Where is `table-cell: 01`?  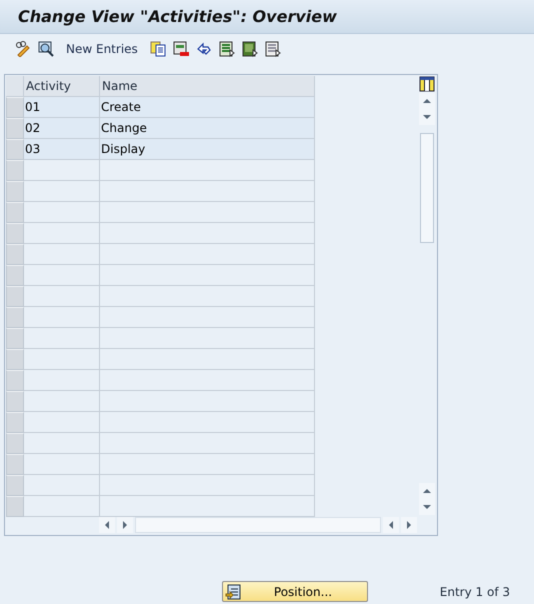
table-cell: 01 is located at coordinates (62, 107).